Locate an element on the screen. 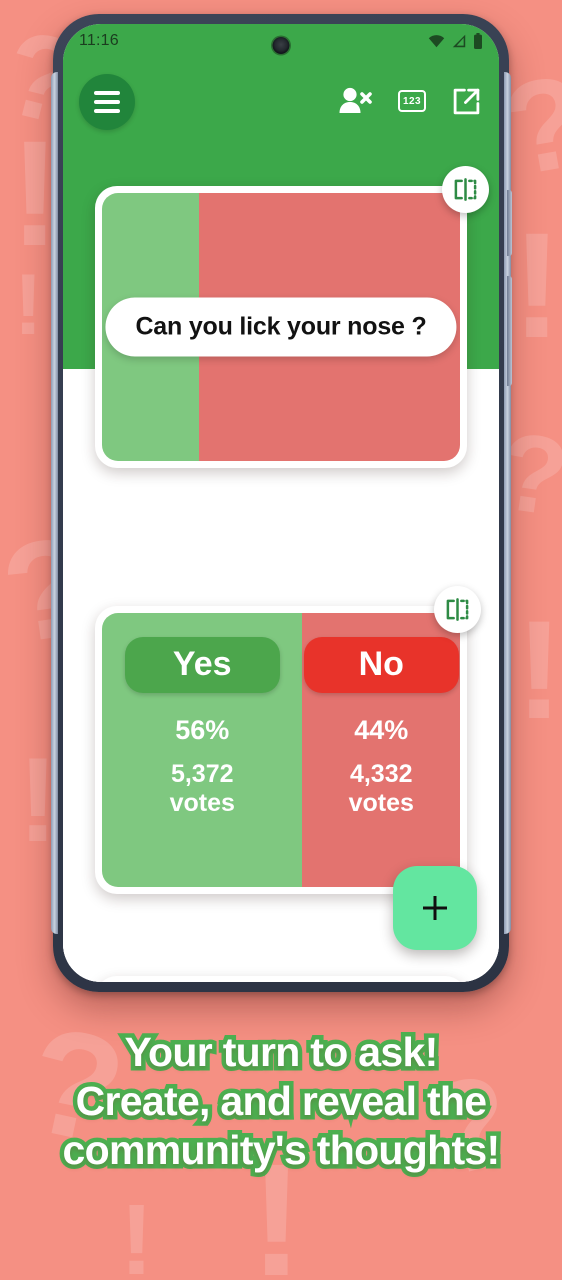 The height and width of the screenshot is (1280, 562). question-card-split: Can you lick your nose ? is located at coordinates (281, 327).